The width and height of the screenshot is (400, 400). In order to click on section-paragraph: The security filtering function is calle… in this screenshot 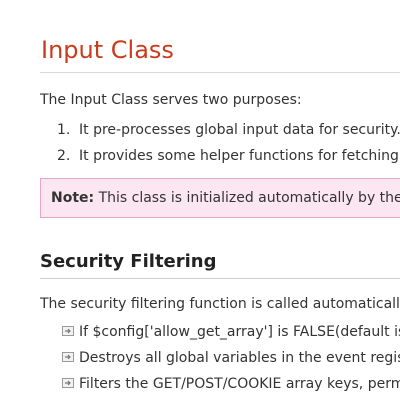, I will do `click(220, 304)`.